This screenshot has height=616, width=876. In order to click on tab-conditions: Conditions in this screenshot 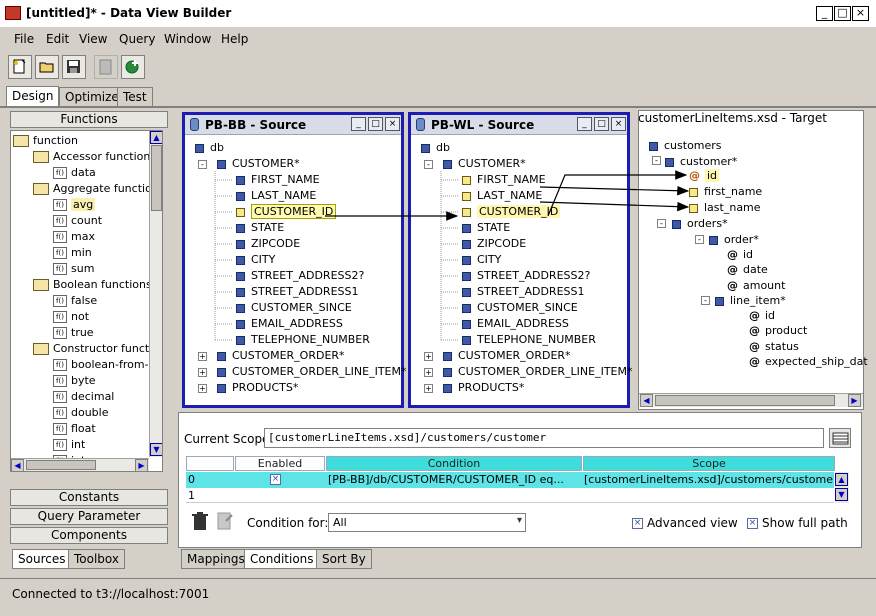, I will do `click(282, 559)`.